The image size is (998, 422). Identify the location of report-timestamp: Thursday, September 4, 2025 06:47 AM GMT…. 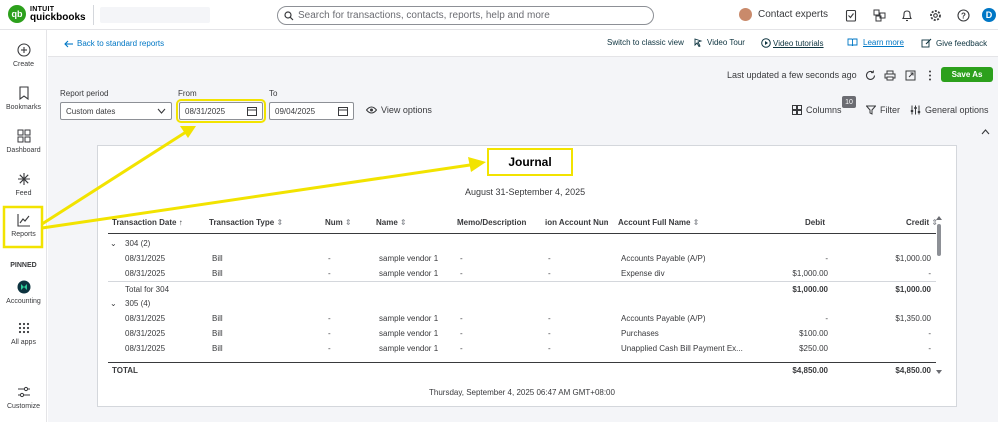
(522, 392).